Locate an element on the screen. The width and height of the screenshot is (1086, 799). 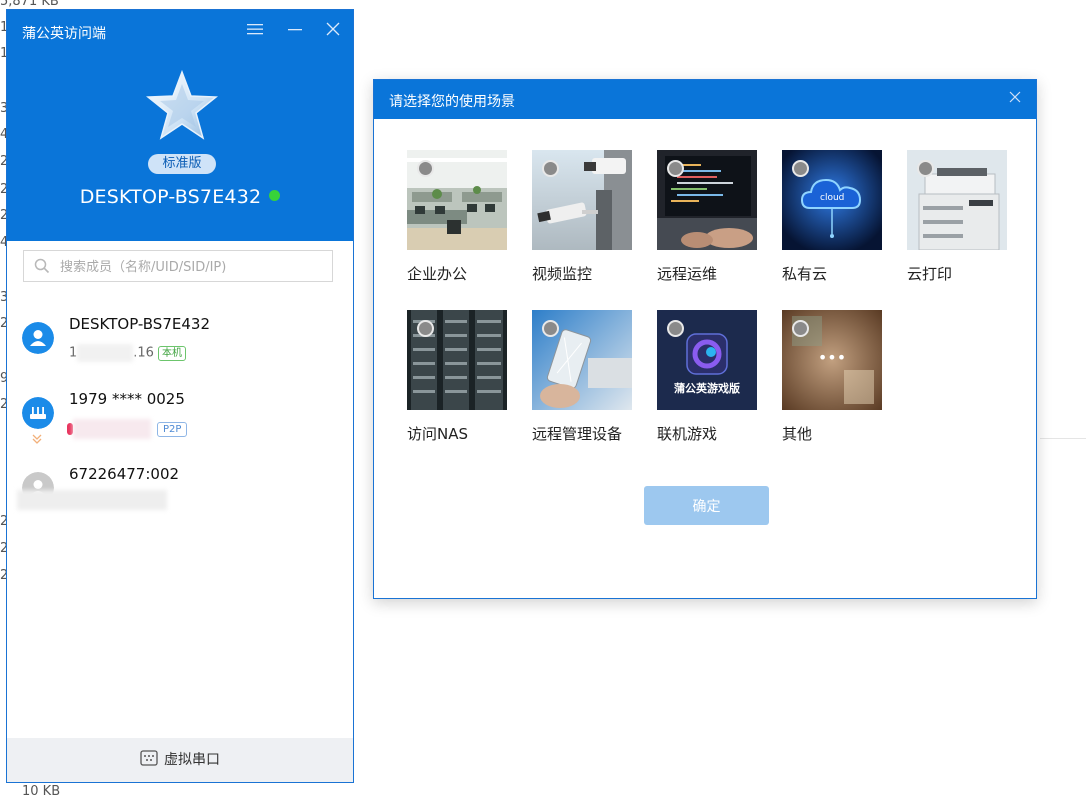
scene-option-office: 企业办公 is located at coordinates (457, 217).